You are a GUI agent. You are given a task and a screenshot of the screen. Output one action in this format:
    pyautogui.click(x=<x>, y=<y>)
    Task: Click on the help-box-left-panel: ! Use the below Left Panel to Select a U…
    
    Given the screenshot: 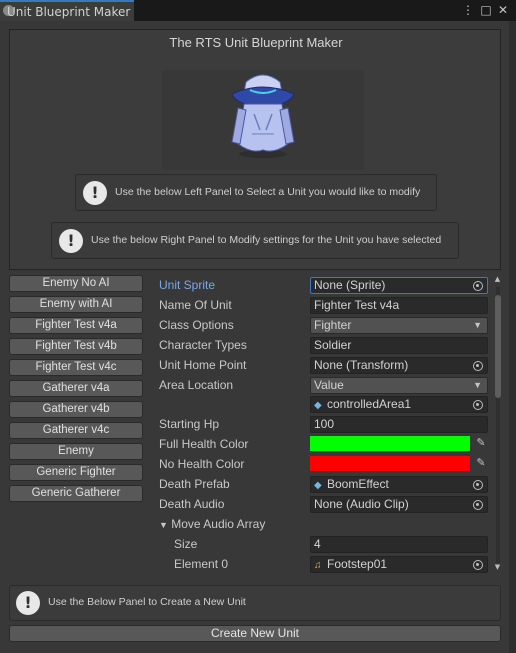 What is the action you would take?
    pyautogui.click(x=256, y=192)
    